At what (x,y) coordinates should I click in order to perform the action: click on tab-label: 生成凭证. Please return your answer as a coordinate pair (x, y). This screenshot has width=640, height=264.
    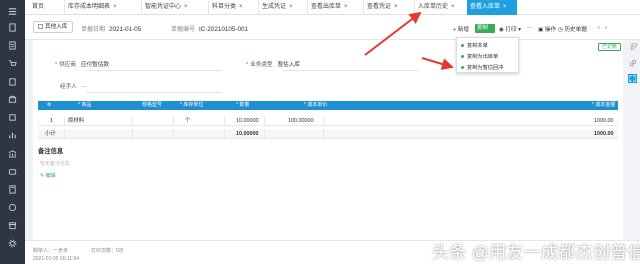
    Looking at the image, I should click on (274, 7).